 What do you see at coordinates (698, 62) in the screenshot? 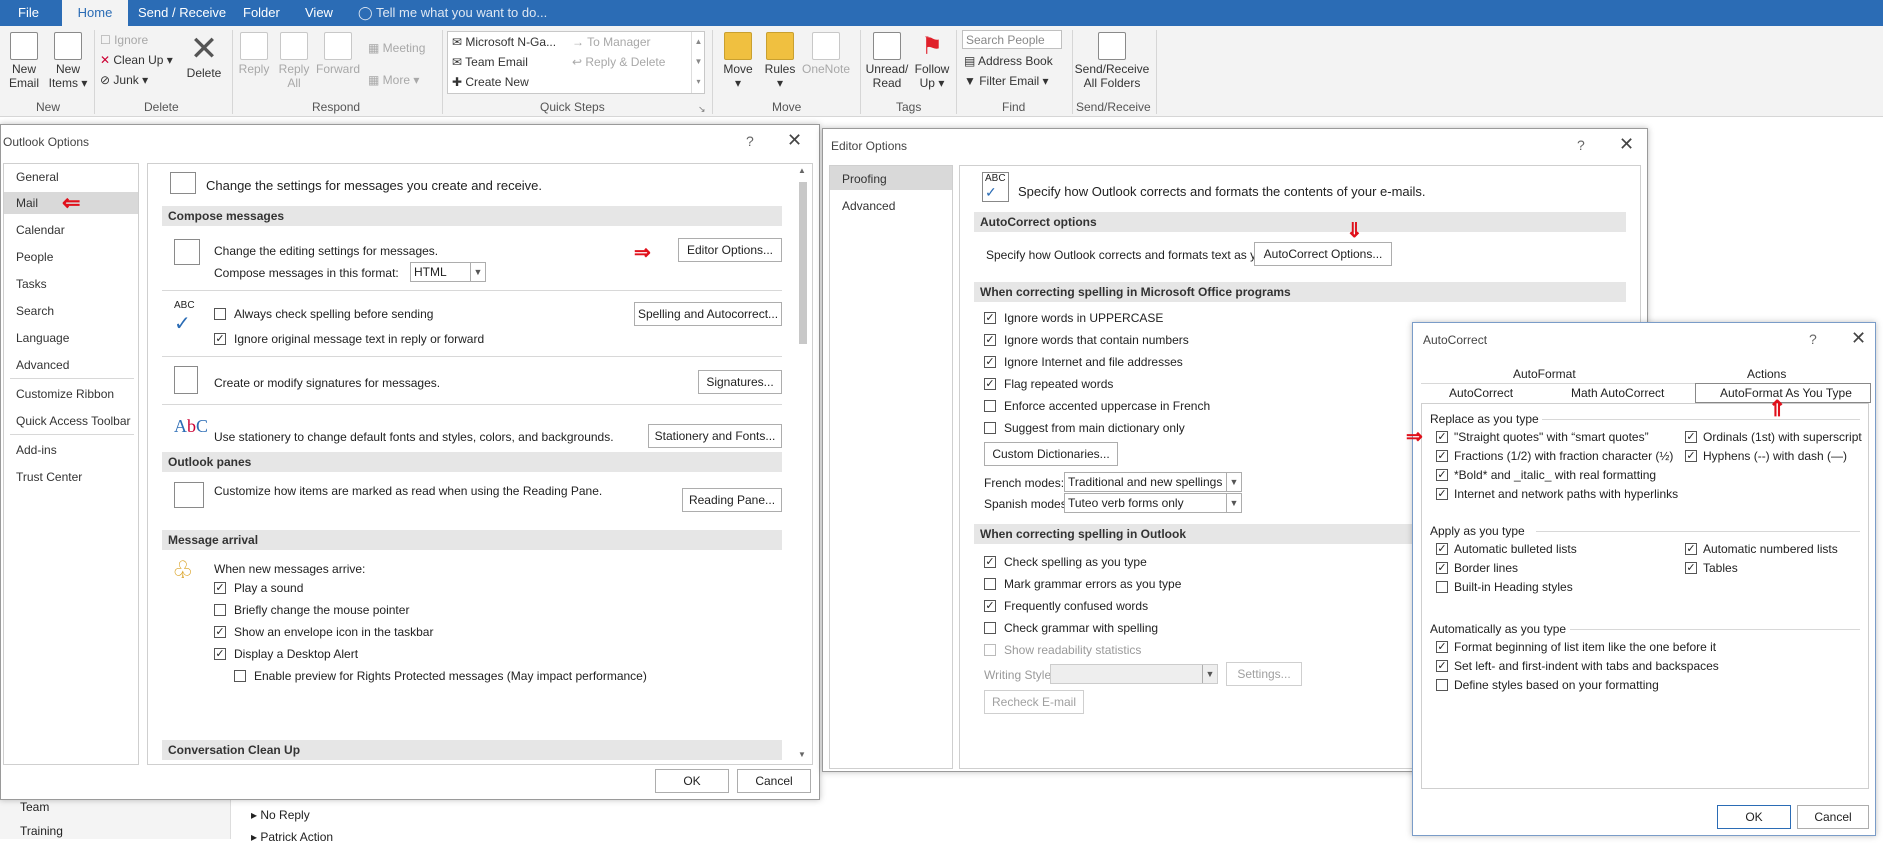
I see `gallery-scroll: ▲ ▼ ▾` at bounding box center [698, 62].